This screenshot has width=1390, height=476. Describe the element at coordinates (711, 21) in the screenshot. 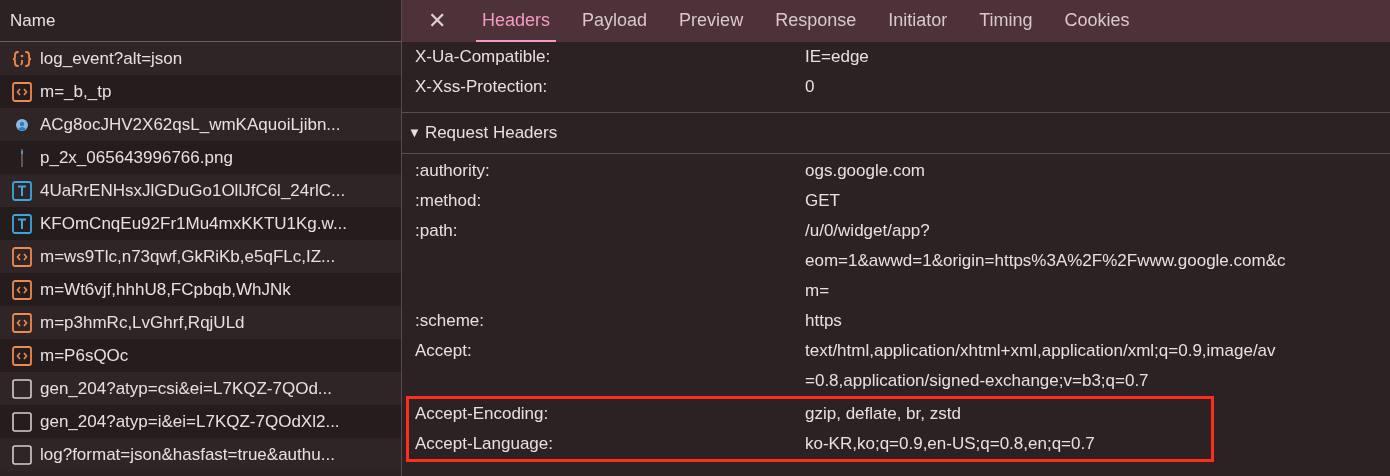

I see `tab: Preview` at that location.